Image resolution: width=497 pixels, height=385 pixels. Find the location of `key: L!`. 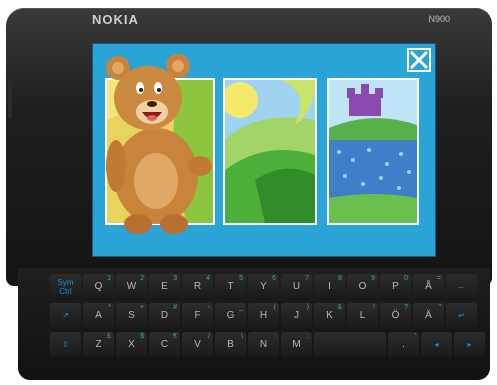

key: L! is located at coordinates (362, 315).